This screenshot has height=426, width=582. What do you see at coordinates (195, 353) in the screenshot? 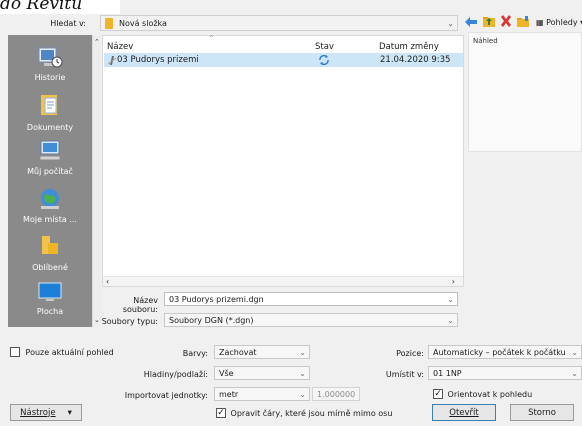
I see `colors-label: Barvy:` at bounding box center [195, 353].